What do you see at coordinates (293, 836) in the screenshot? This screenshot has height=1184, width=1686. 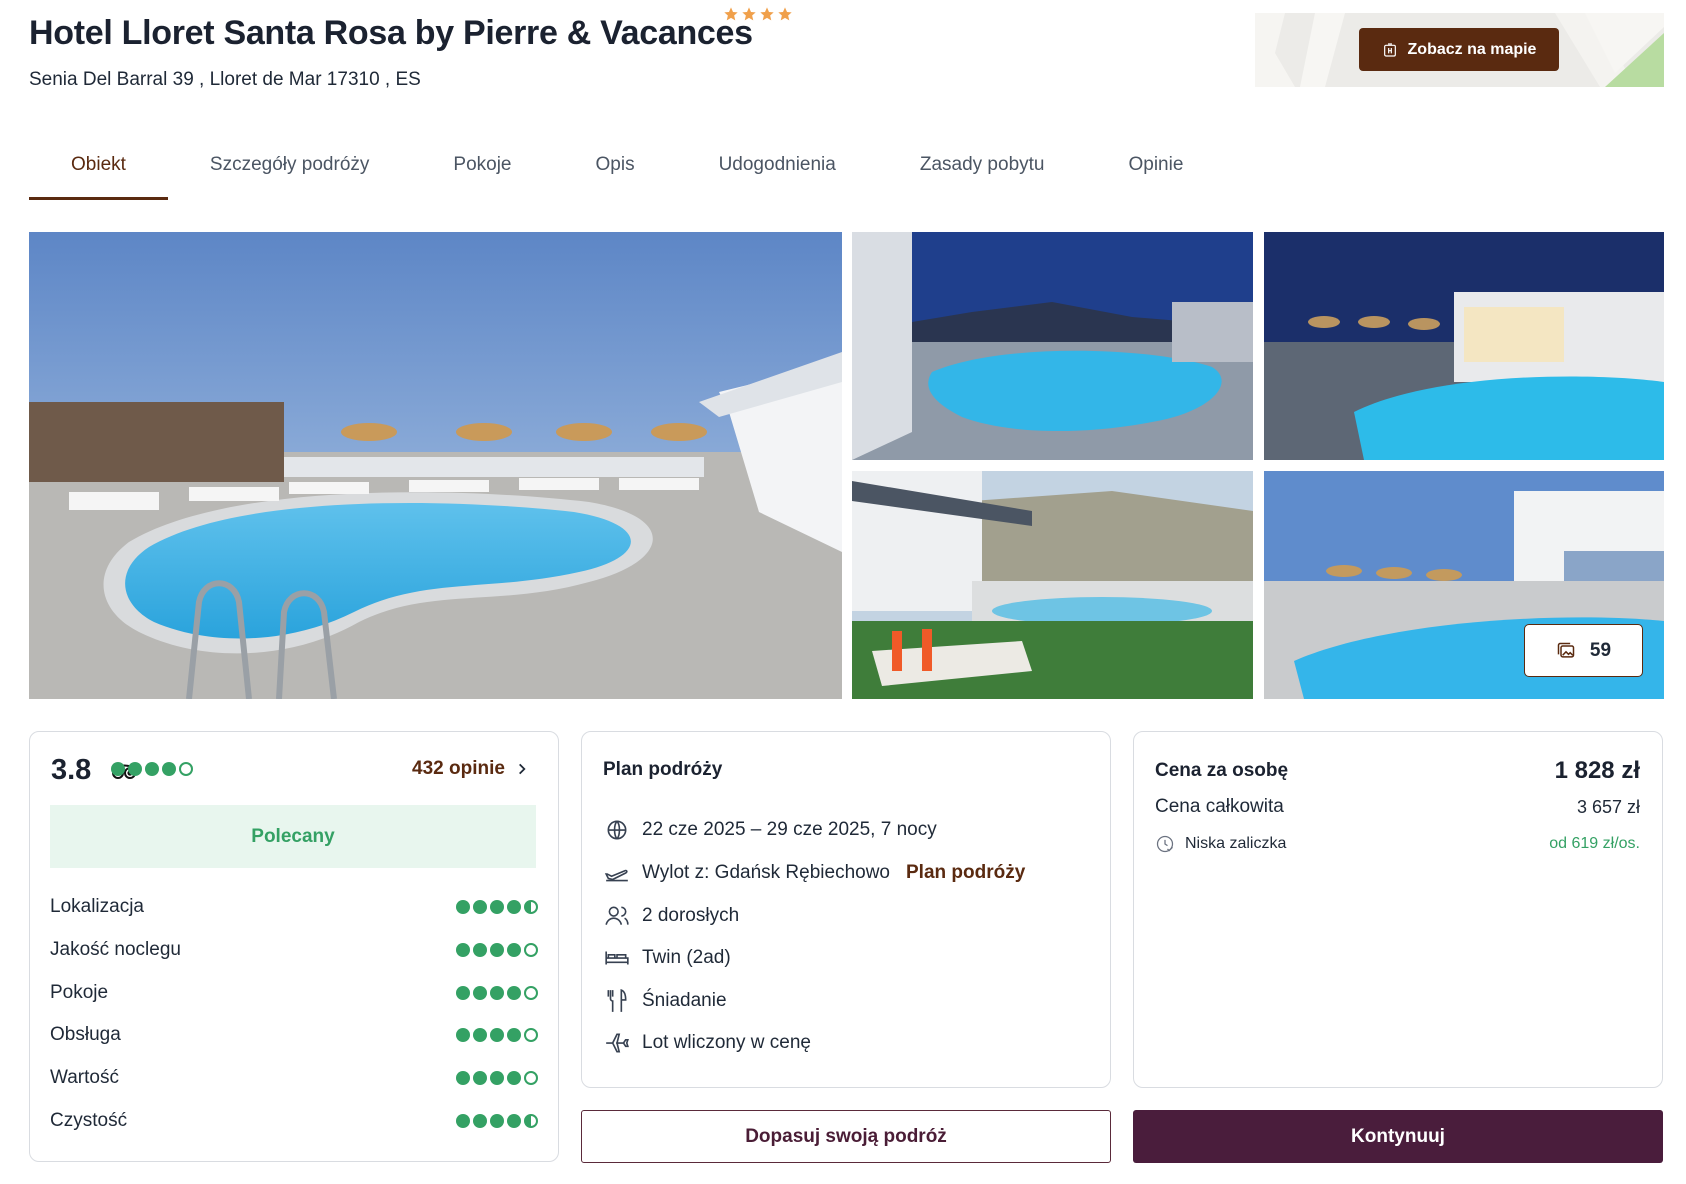 I see `recommended-badge: Polecany` at bounding box center [293, 836].